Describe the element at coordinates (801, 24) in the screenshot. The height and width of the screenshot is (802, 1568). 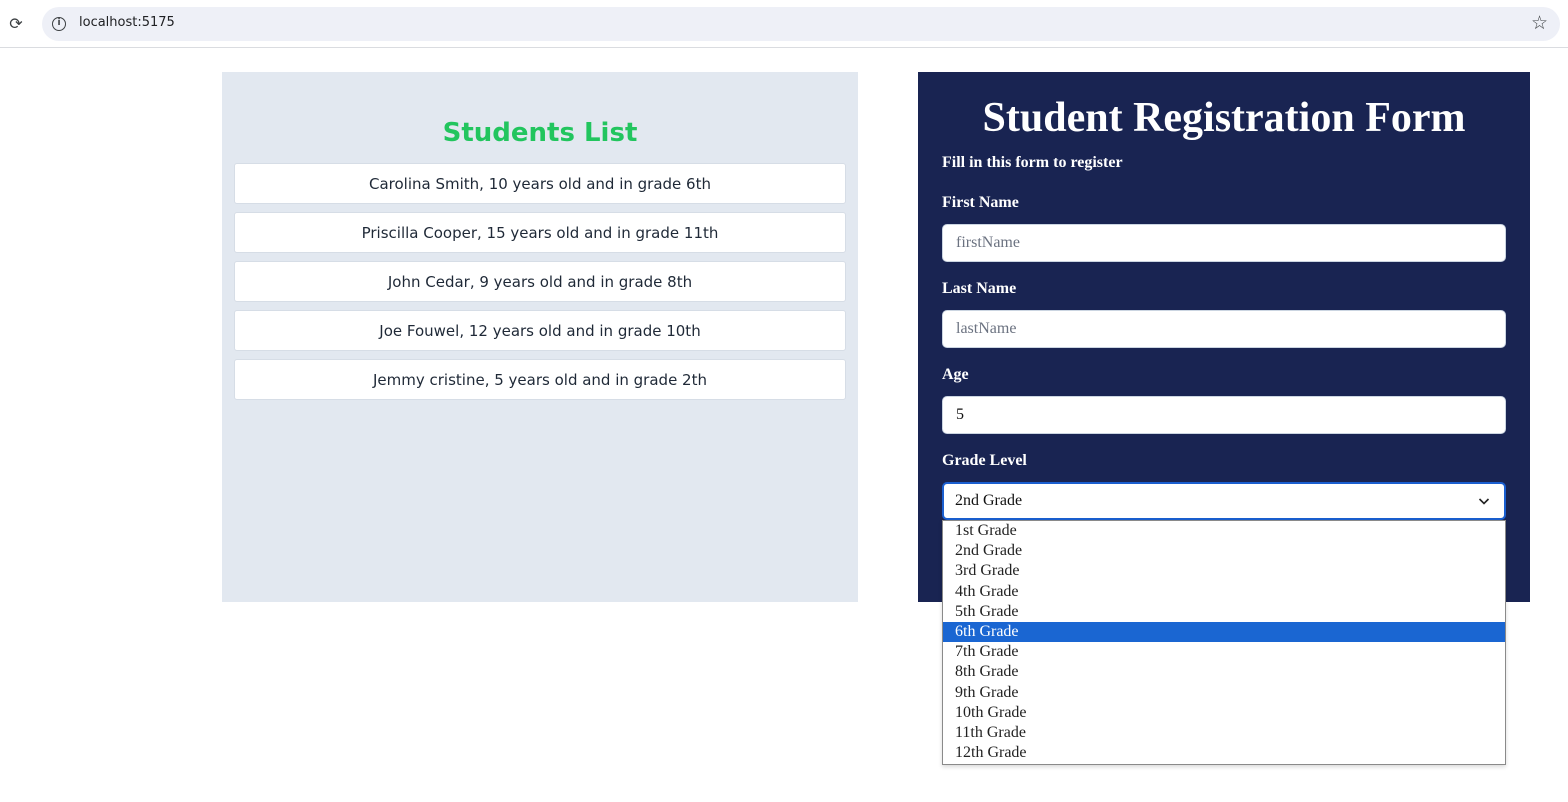
I see `address-bar: i localhost:5175 ☆` at that location.